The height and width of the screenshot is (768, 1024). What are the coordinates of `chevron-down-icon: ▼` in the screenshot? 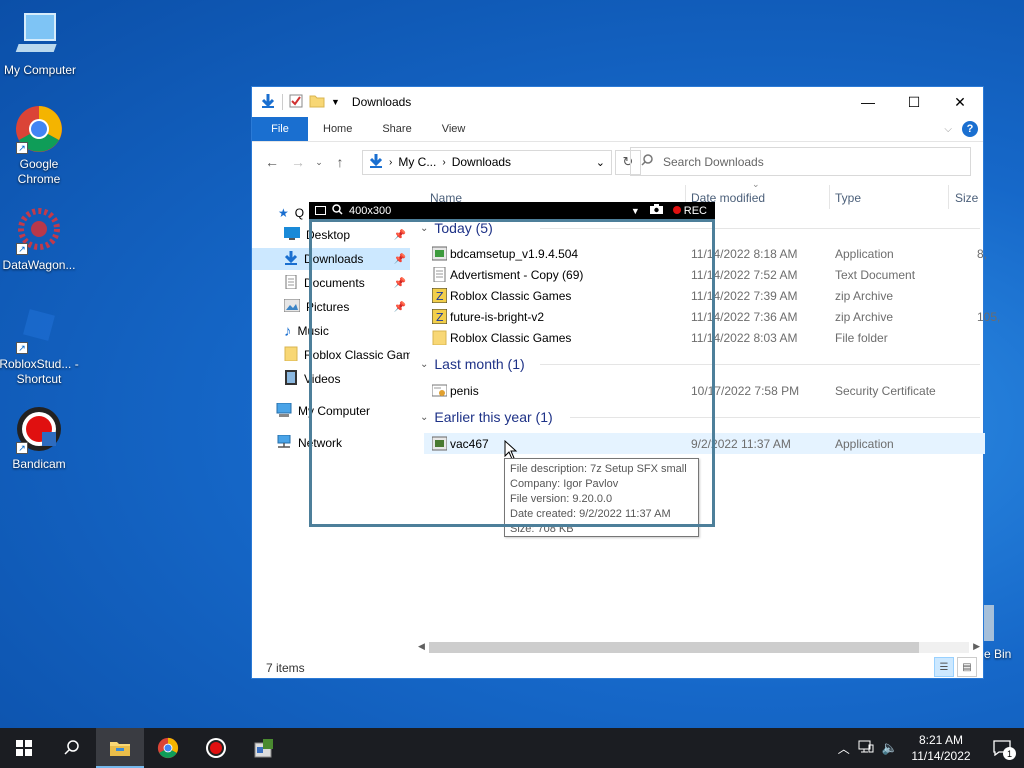 It's located at (335, 102).